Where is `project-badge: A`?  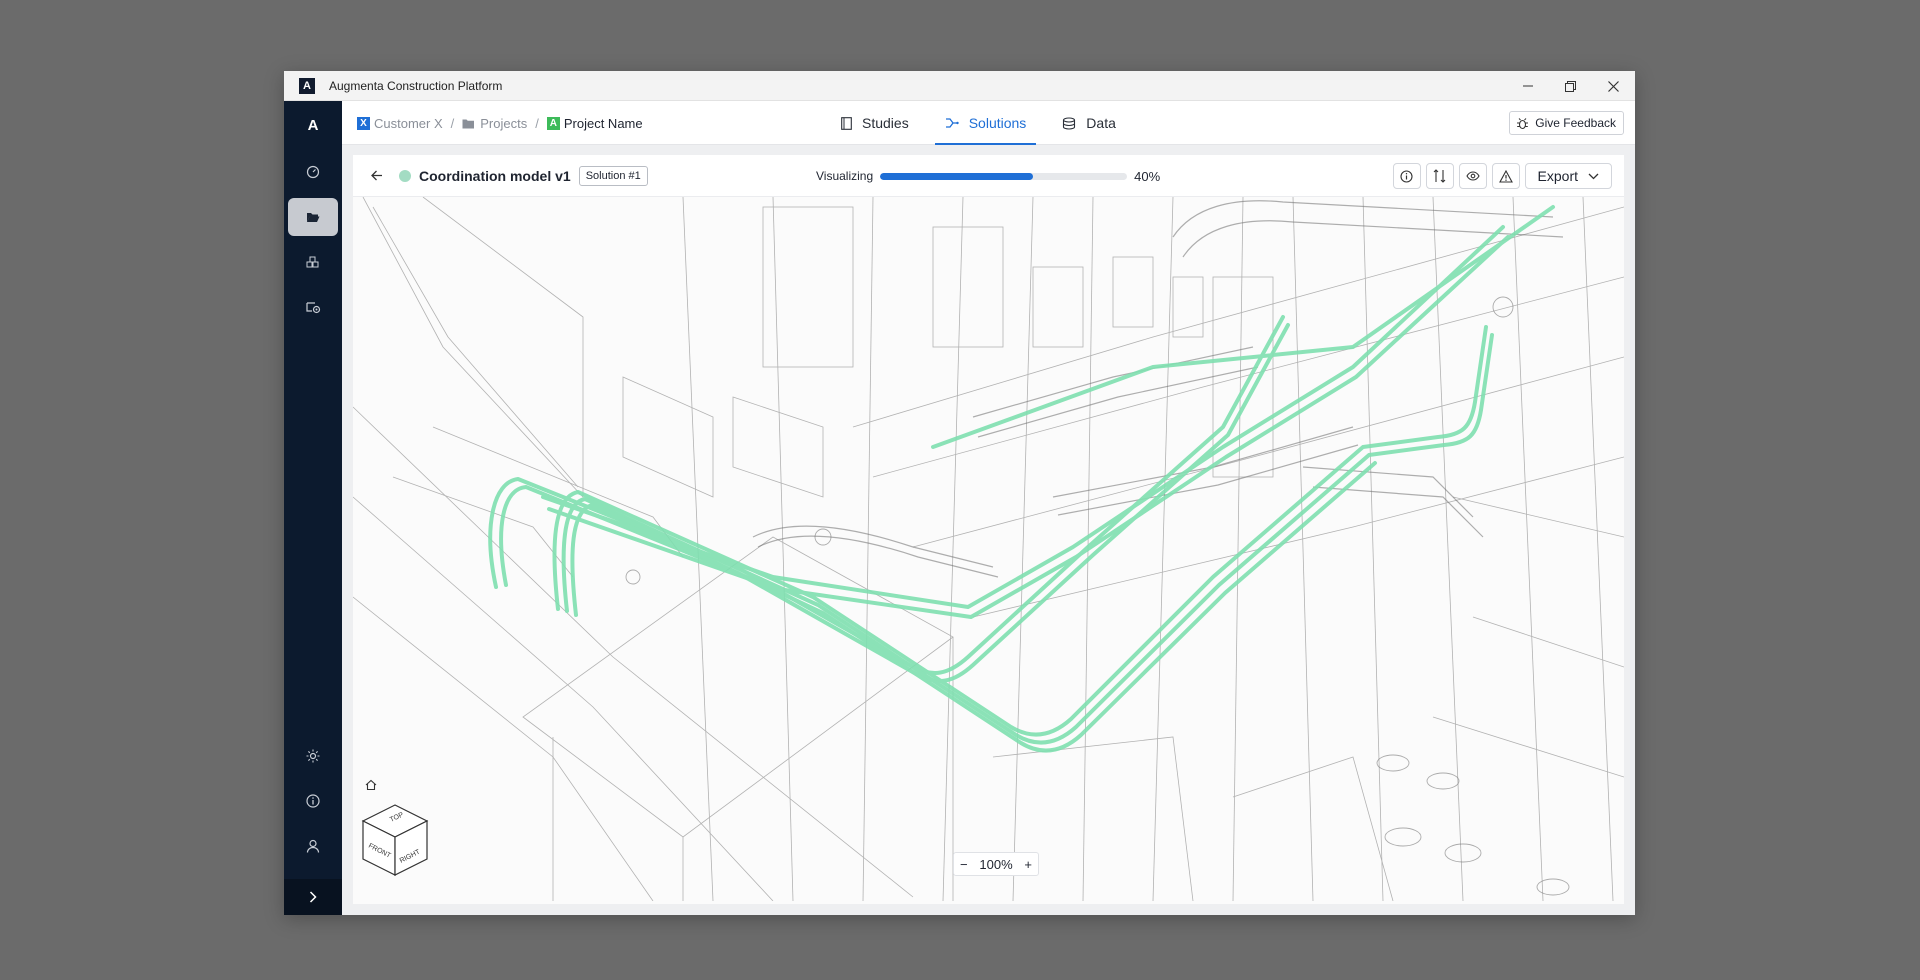
project-badge: A is located at coordinates (553, 123).